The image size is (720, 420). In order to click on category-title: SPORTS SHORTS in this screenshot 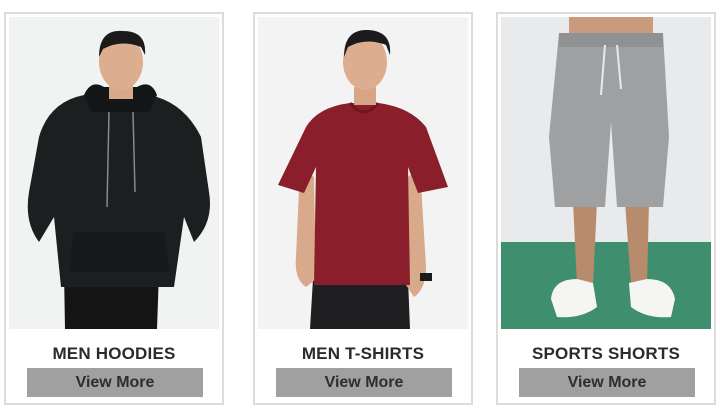, I will do `click(606, 353)`.